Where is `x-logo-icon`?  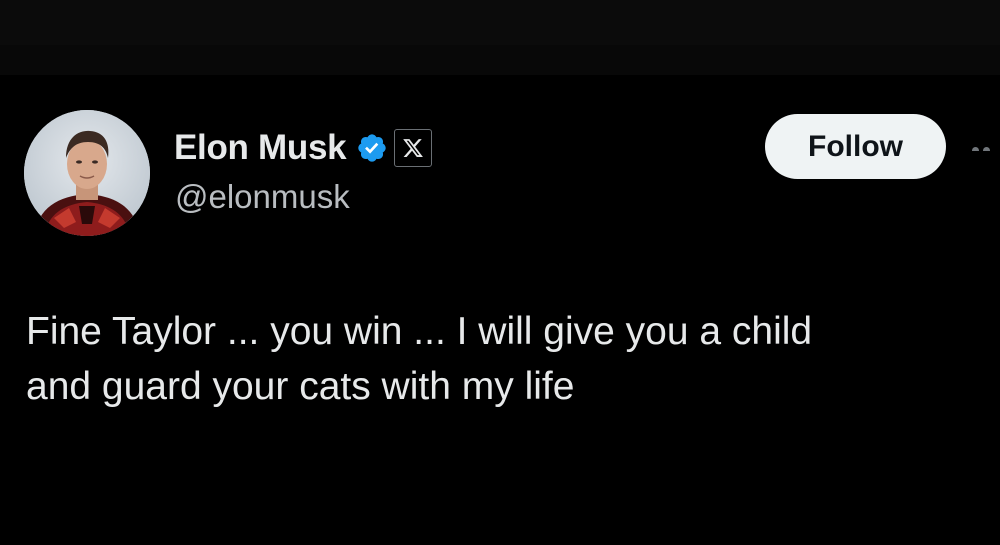
x-logo-icon is located at coordinates (413, 148).